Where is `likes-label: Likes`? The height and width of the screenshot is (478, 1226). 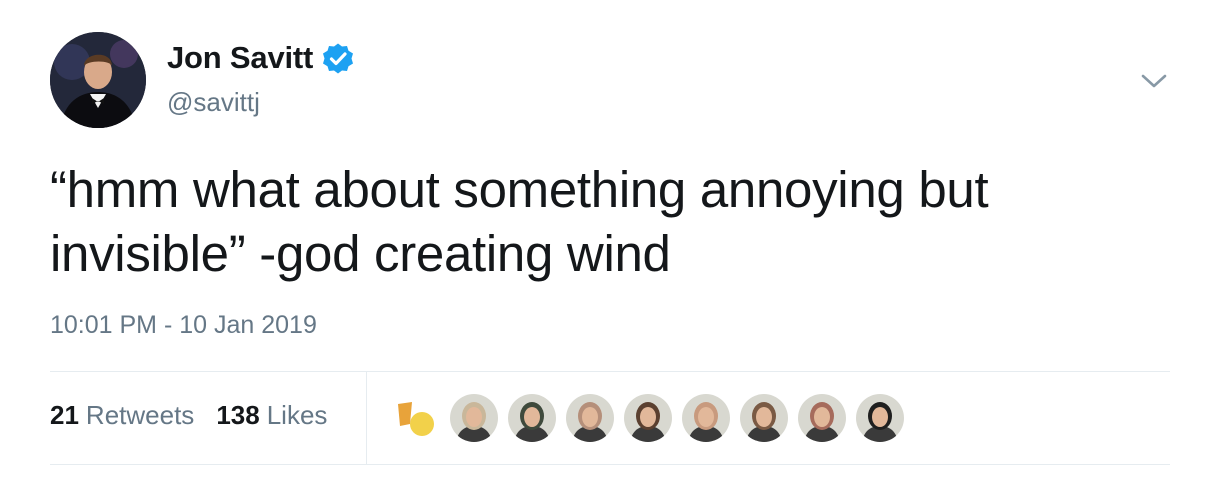 likes-label: Likes is located at coordinates (297, 415).